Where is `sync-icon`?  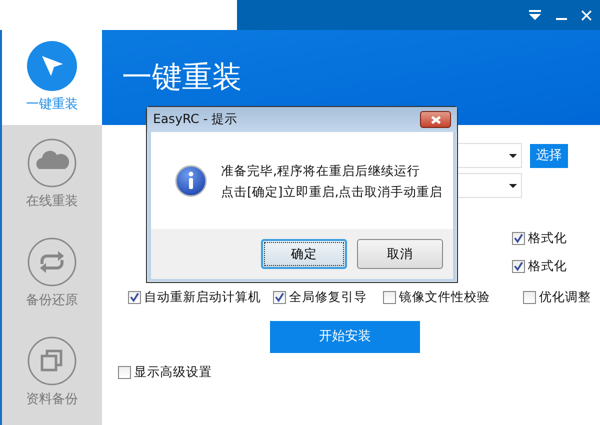
sync-icon is located at coordinates (52, 261).